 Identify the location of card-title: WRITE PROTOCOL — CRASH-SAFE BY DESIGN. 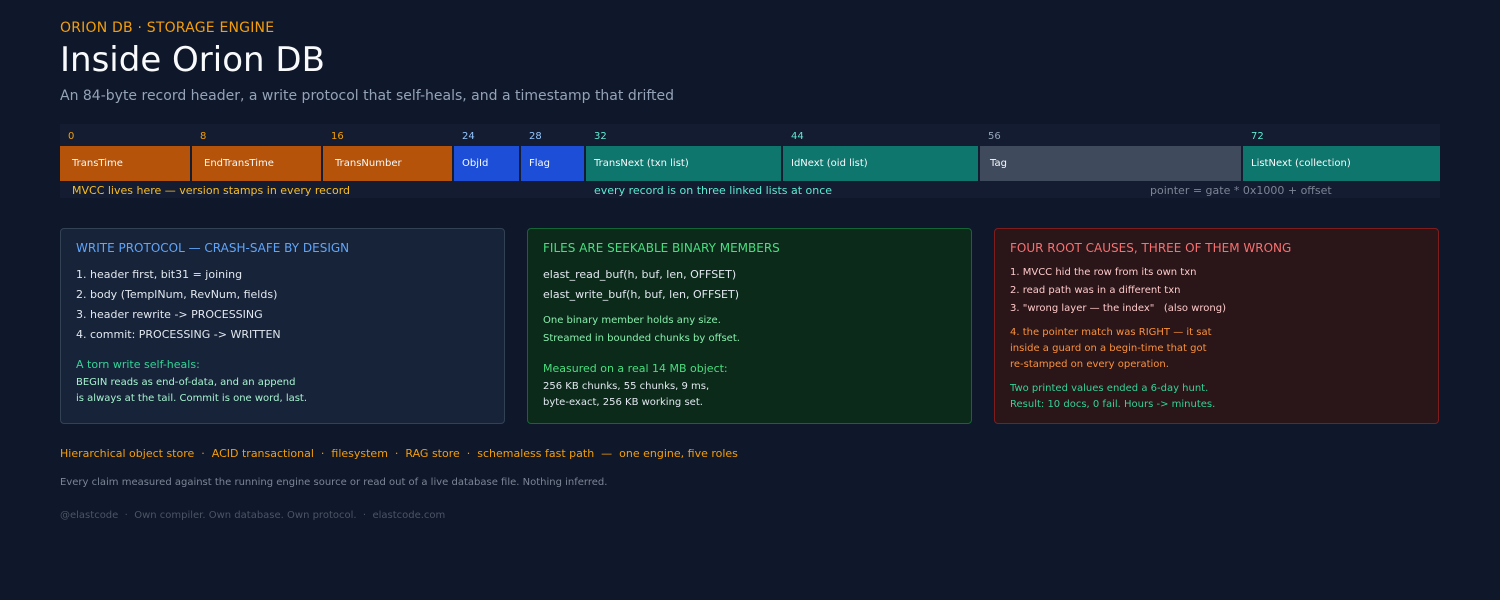
(213, 248).